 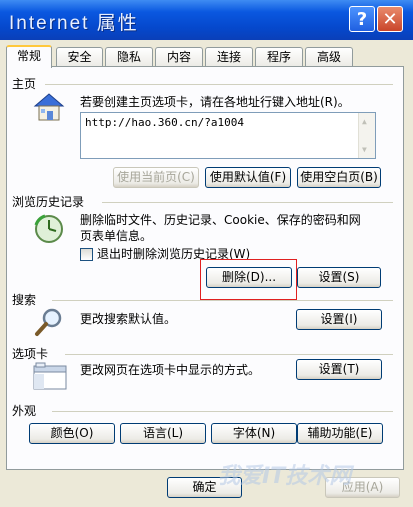 I want to click on watermark: 我爱IT技术网, so click(x=285, y=476).